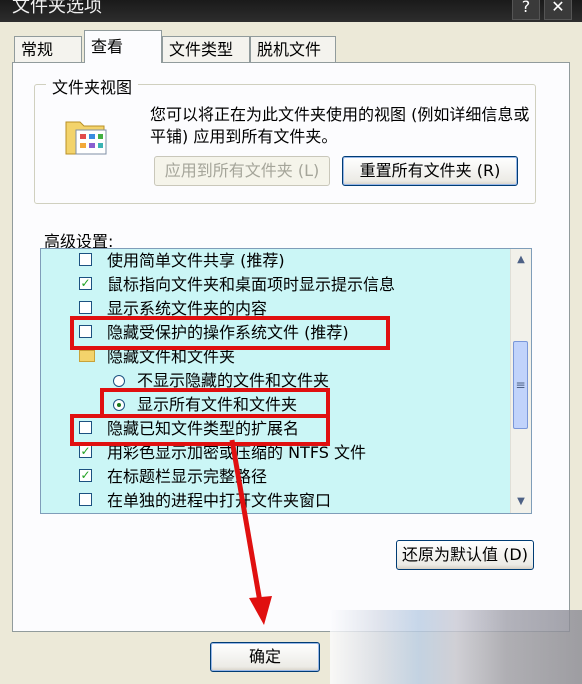 Image resolution: width=582 pixels, height=684 pixels. I want to click on list-item-label: 在标题栏显示完整路径, so click(187, 476).